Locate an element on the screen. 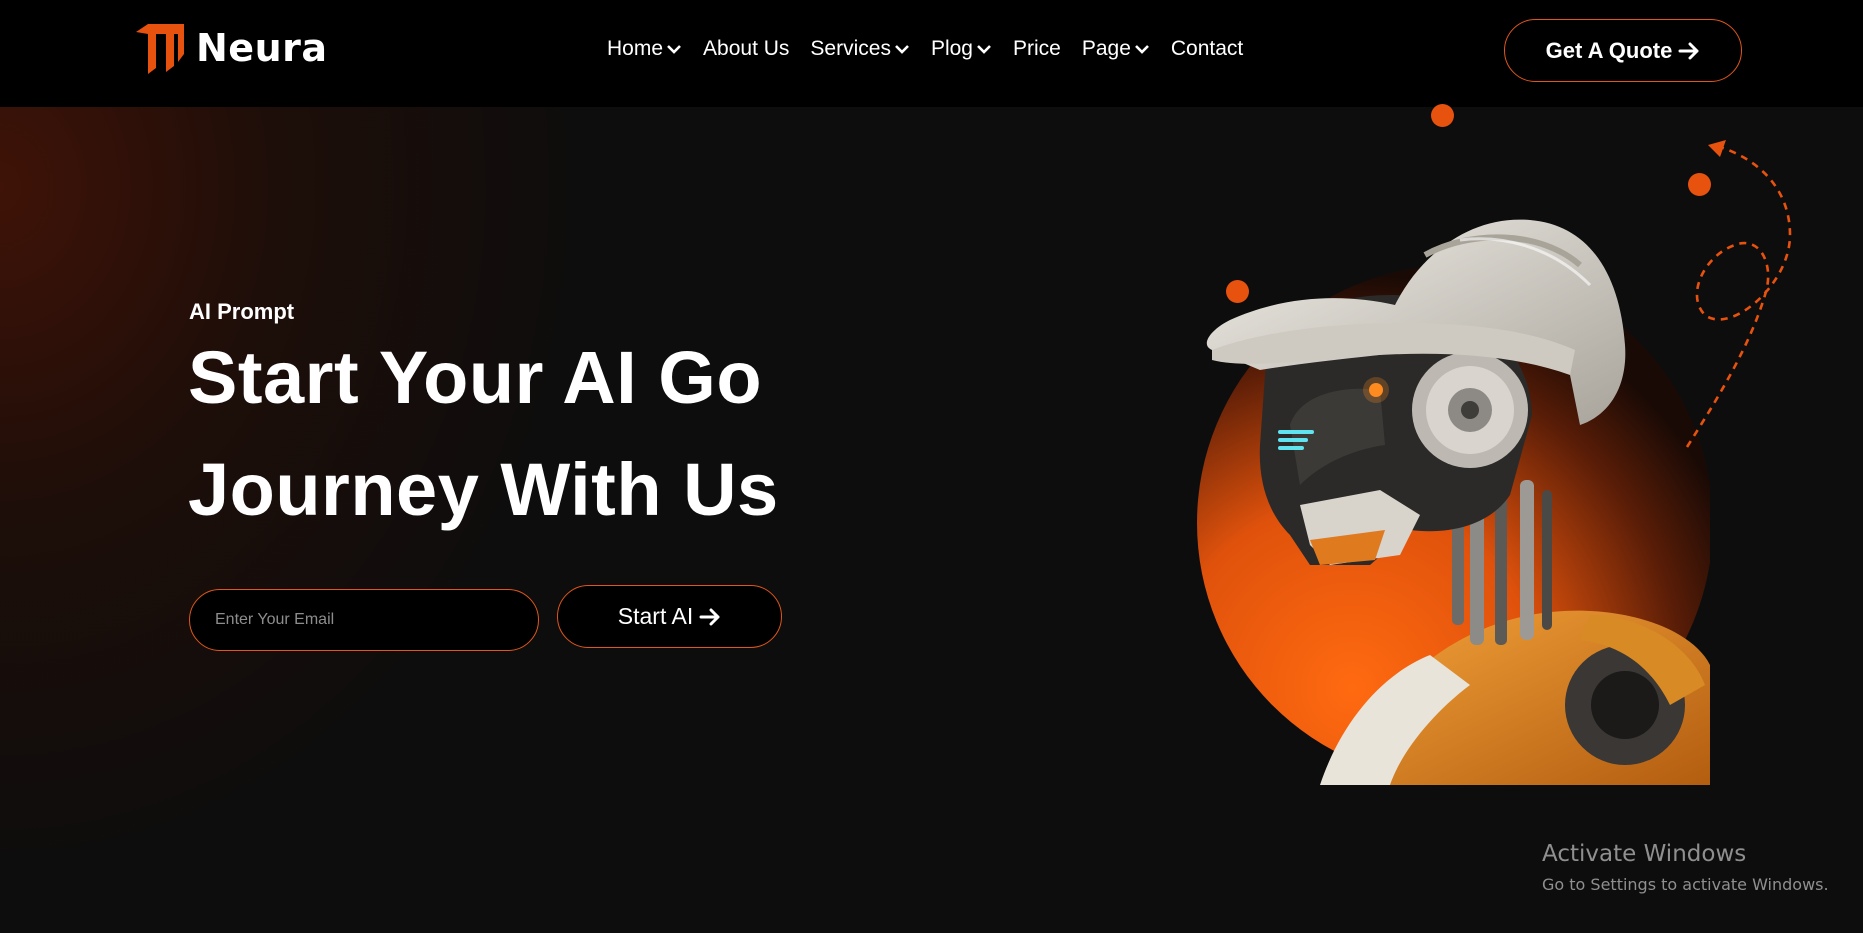  brand-logo: Neura is located at coordinates (231, 48).